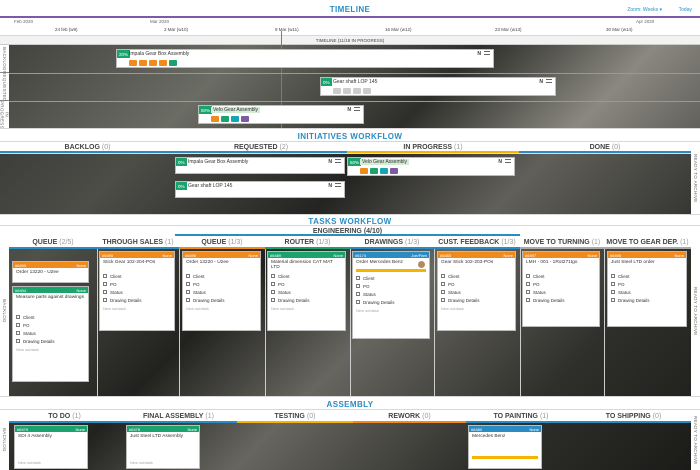 The image size is (700, 470). Describe the element at coordinates (260, 165) in the screenshot. I see `initiative-card: 0% Impala Gear Box Assembly N` at that location.